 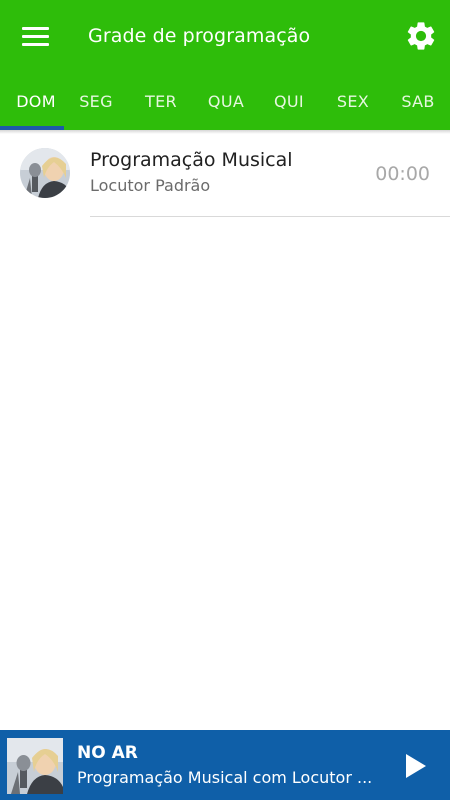 What do you see at coordinates (402, 174) in the screenshot?
I see `program-time: 00:00` at bounding box center [402, 174].